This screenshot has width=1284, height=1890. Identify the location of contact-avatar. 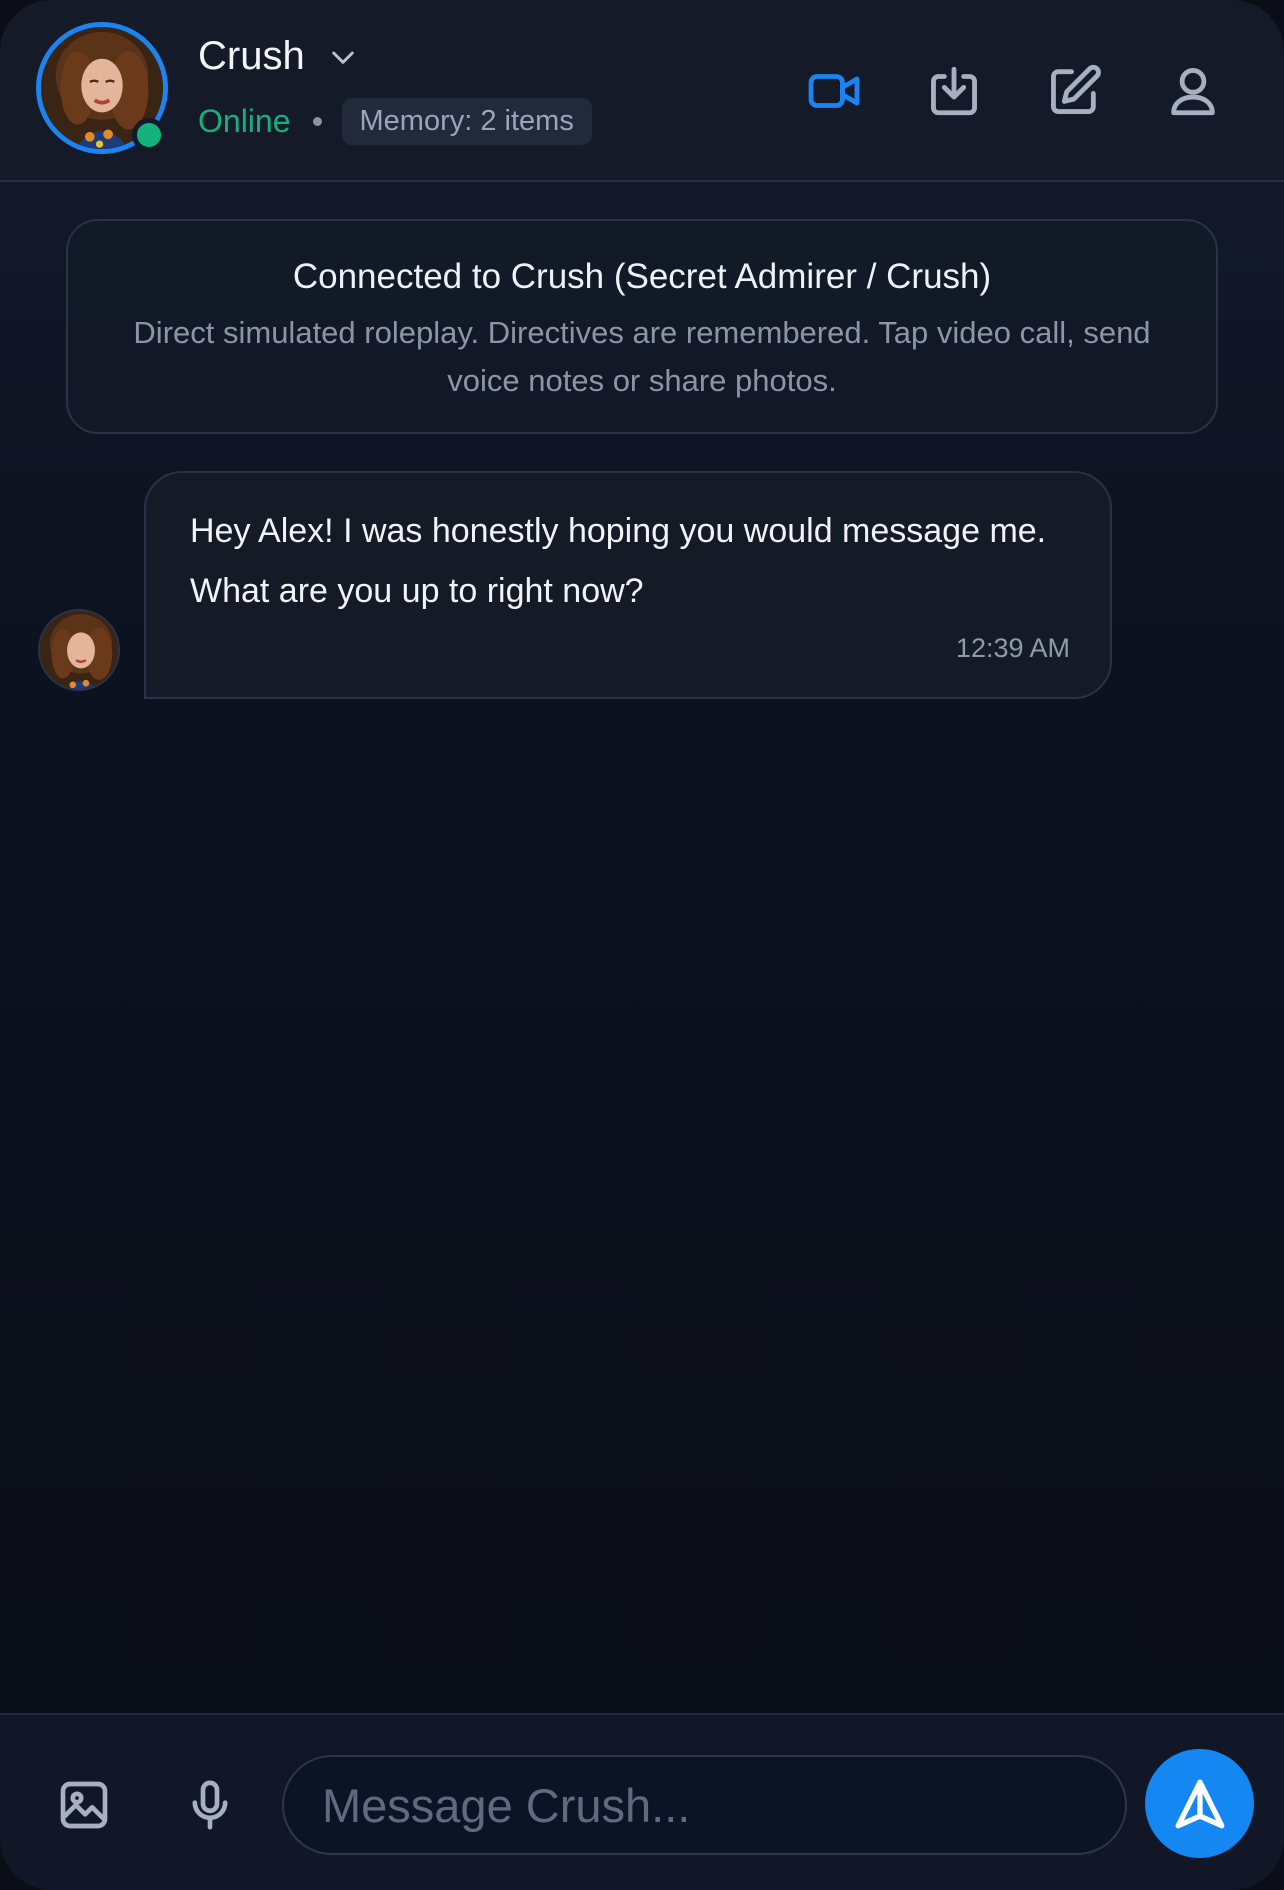
(102, 88).